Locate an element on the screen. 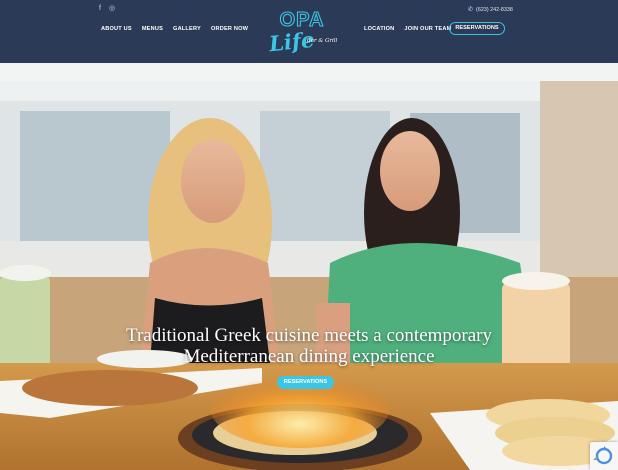  nav-gallery: GALLERY is located at coordinates (187, 29).